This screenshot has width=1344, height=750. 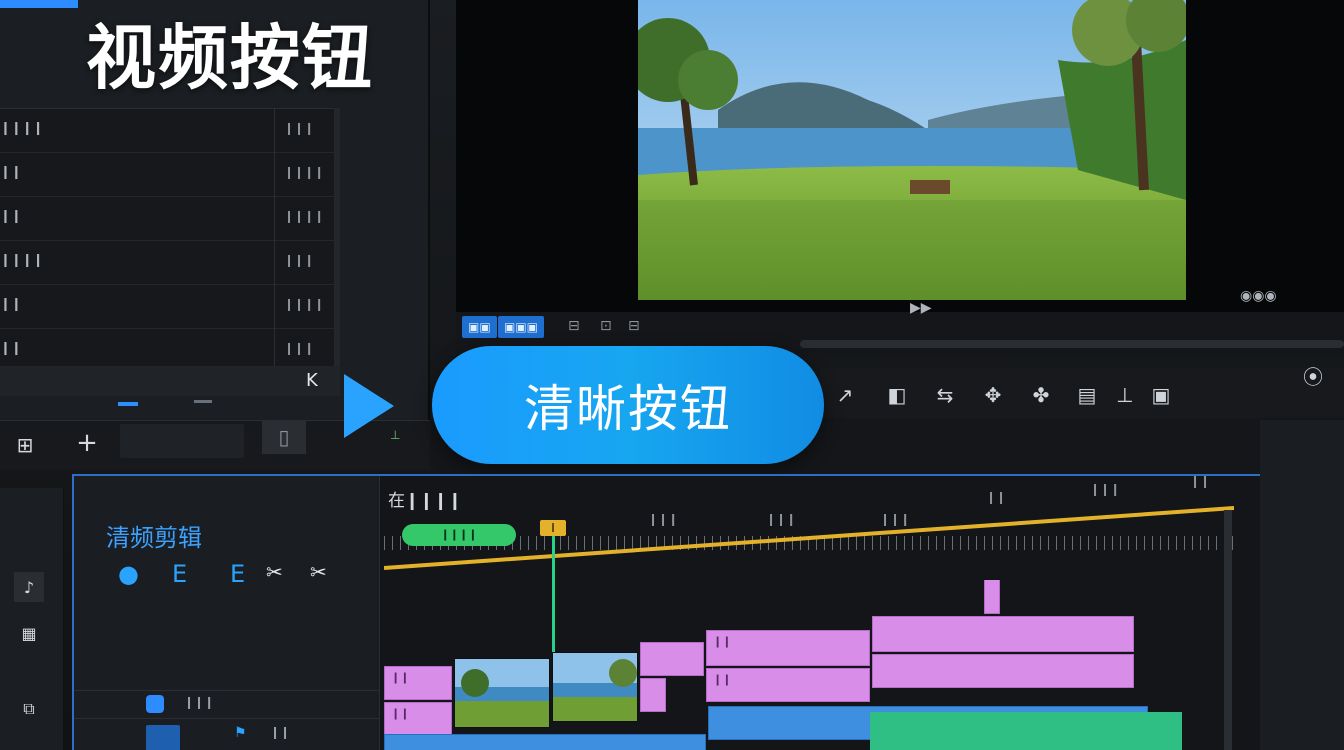 What do you see at coordinates (1026, 731) in the screenshot?
I see `waveform-clip` at bounding box center [1026, 731].